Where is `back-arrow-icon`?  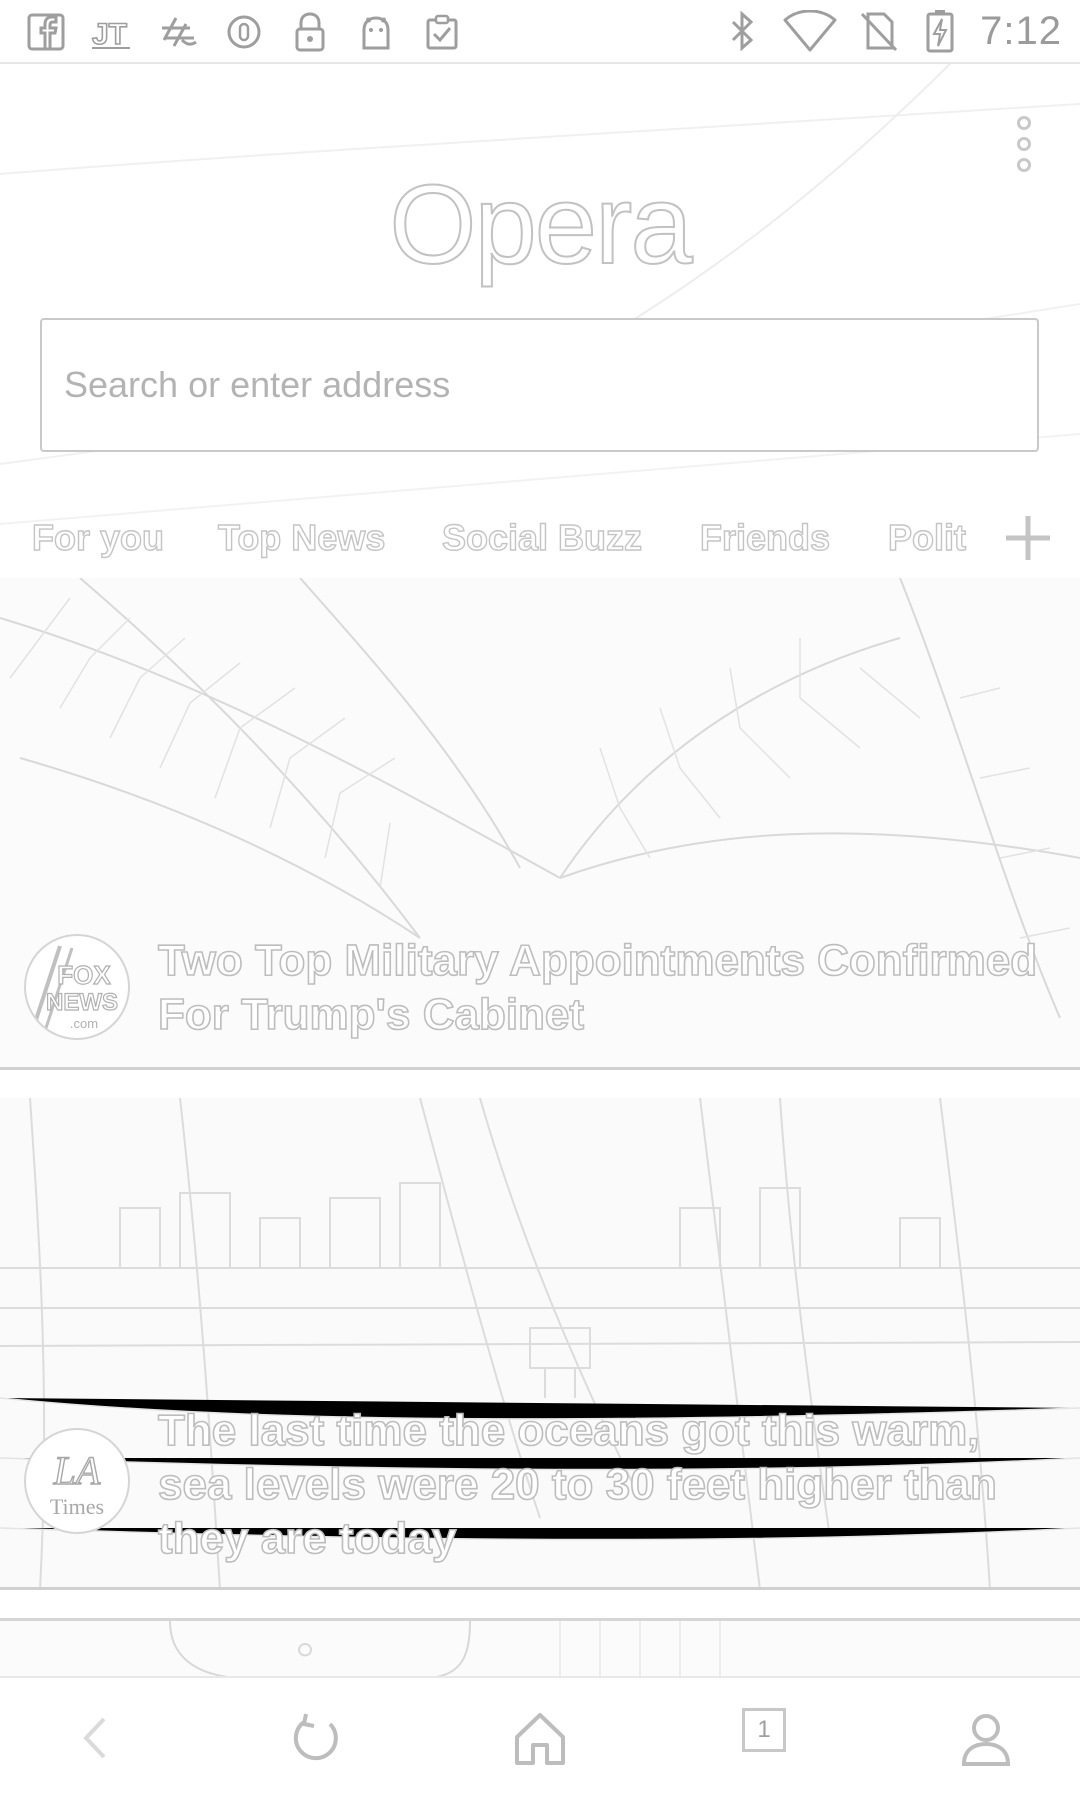
back-arrow-icon is located at coordinates (94, 1738).